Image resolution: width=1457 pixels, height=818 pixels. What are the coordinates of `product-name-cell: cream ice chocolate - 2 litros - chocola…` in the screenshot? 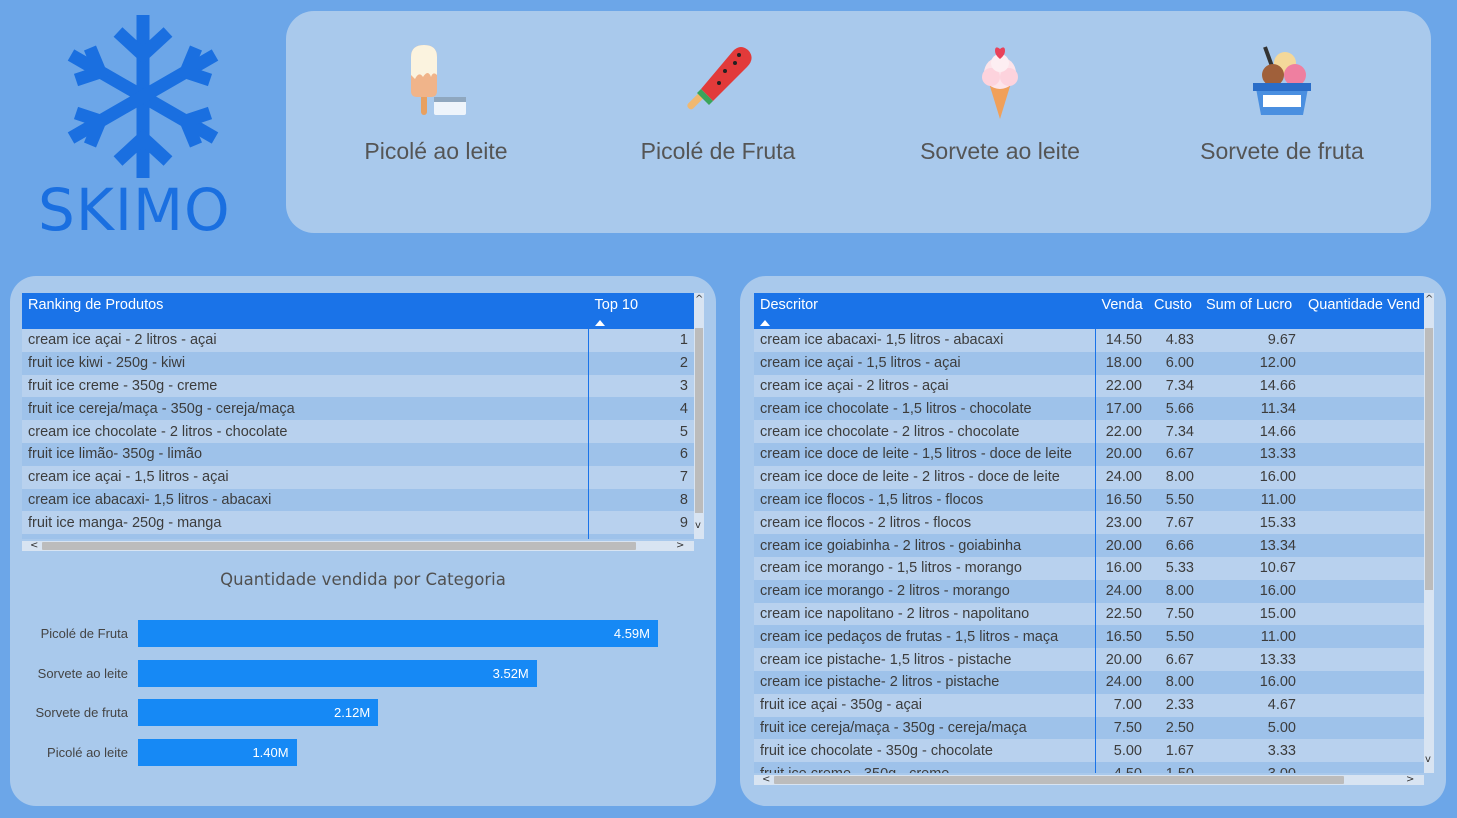 It's located at (305, 431).